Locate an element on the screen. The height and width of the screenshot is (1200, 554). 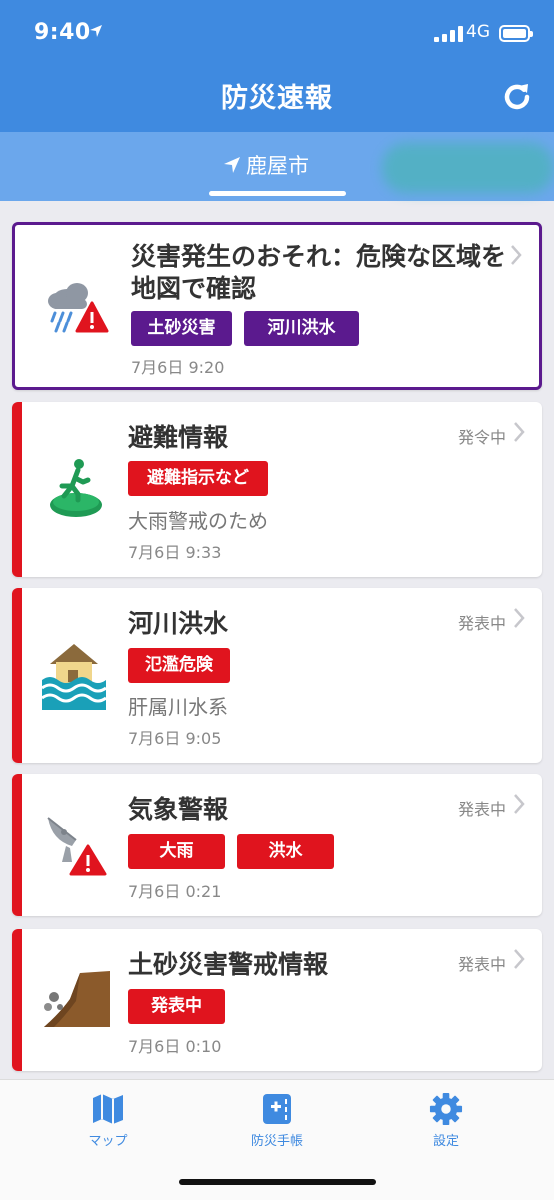
card-date: 7月6日 0:10 is located at coordinates (175, 1046).